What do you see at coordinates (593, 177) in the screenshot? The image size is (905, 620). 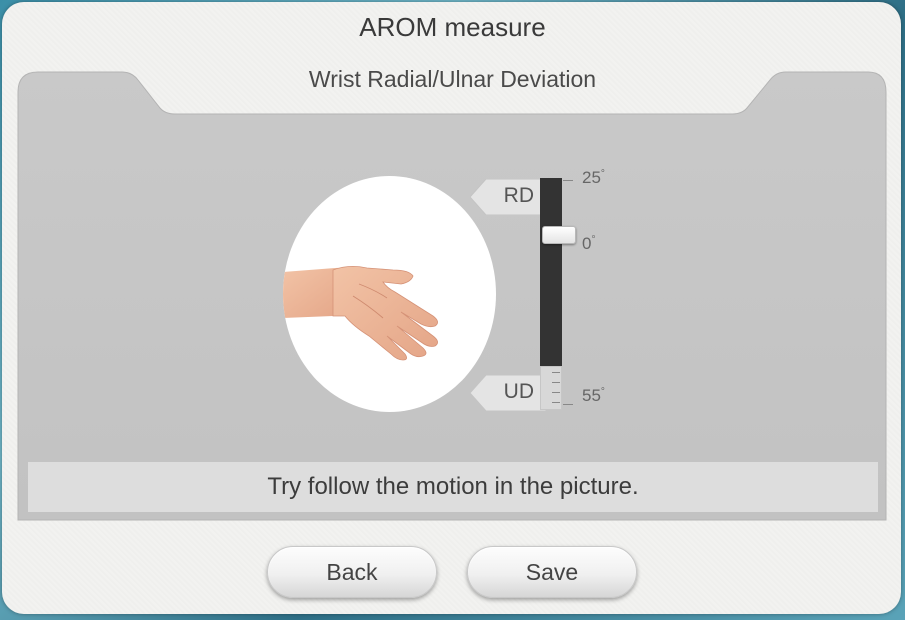 I see `max-degree-label: 25°` at bounding box center [593, 177].